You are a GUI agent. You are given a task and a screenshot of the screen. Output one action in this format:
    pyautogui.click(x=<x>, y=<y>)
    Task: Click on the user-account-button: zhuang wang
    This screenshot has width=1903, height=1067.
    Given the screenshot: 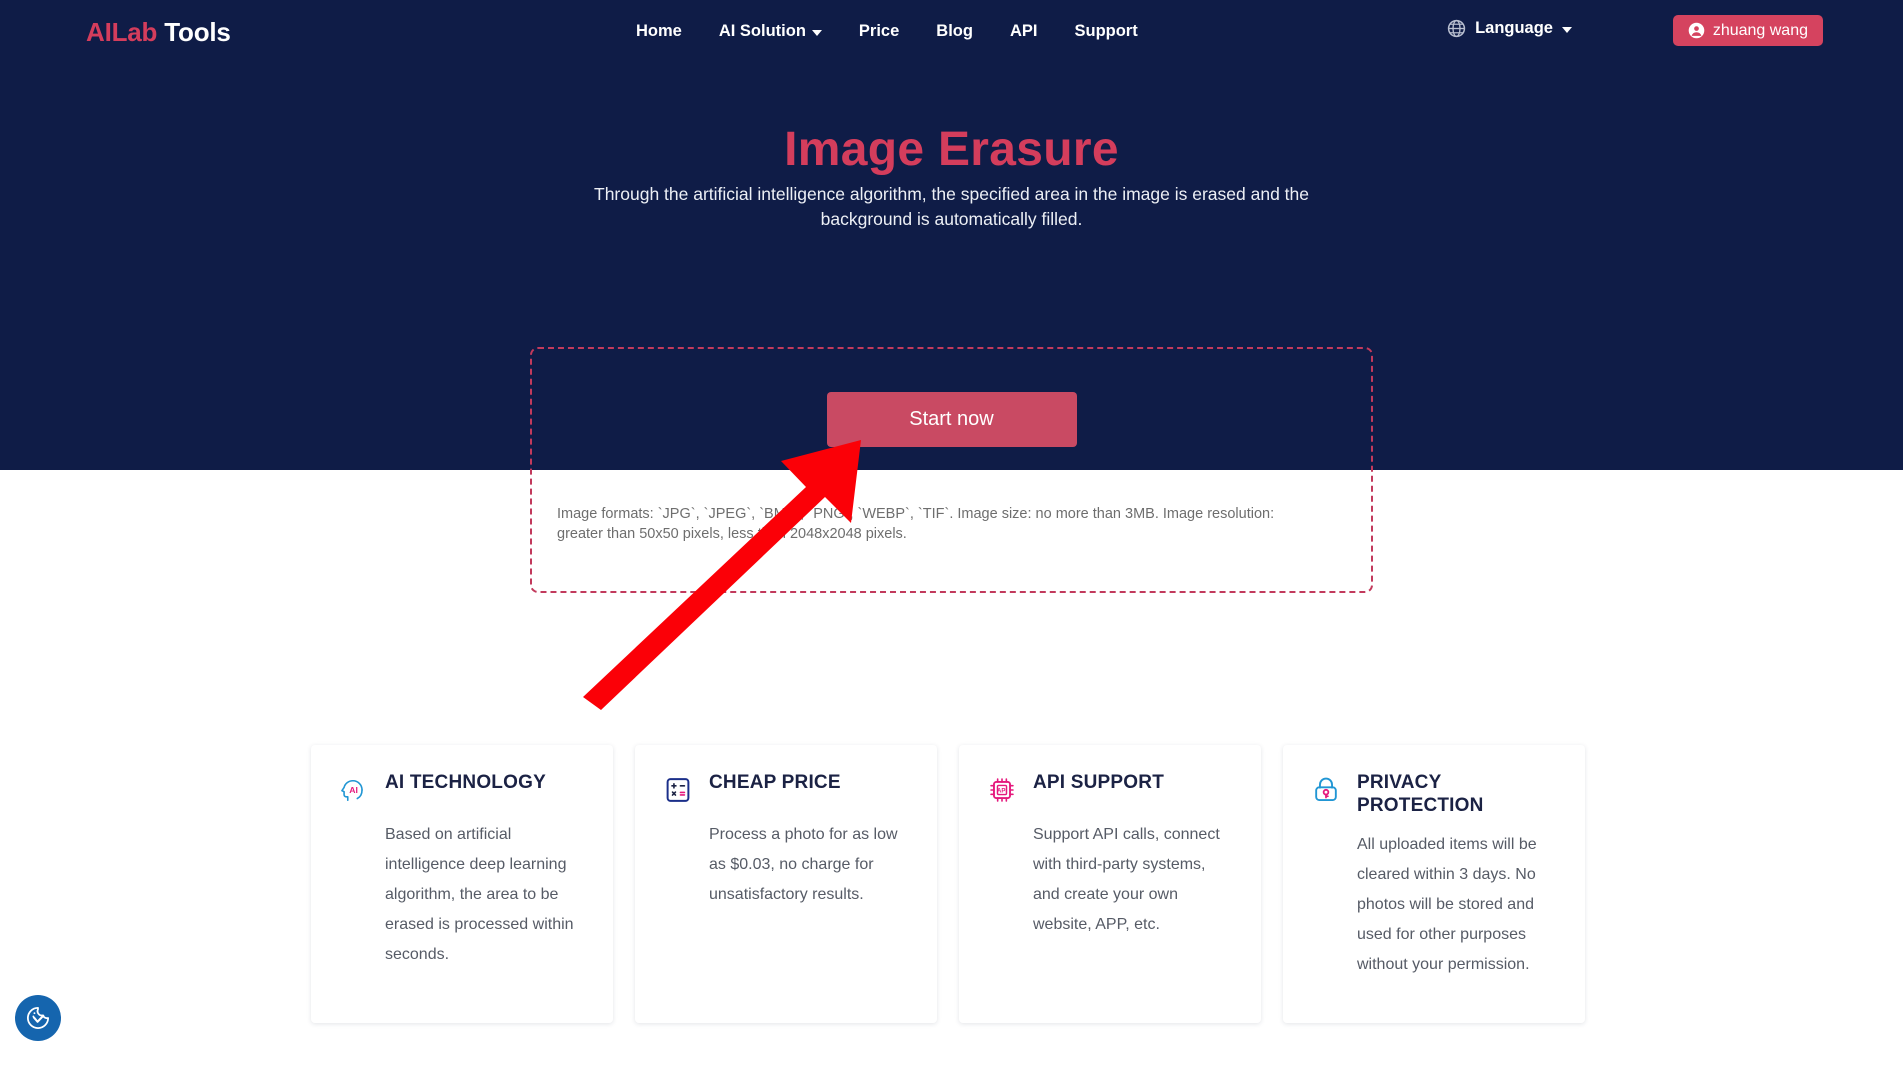 What is the action you would take?
    pyautogui.click(x=1747, y=30)
    